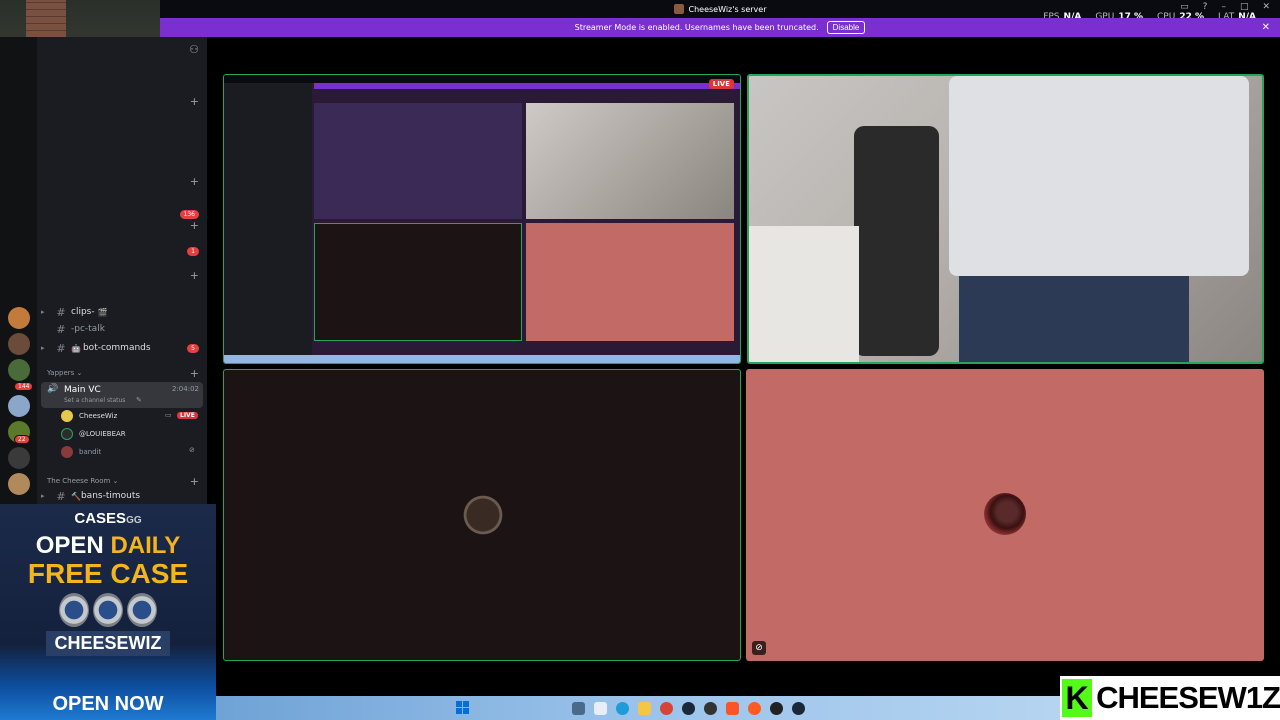  What do you see at coordinates (122, 395) in the screenshot?
I see `voice-channel-main-vc: 🔊 Main VC 2:04:02 Set a channel status ✎` at bounding box center [122, 395].